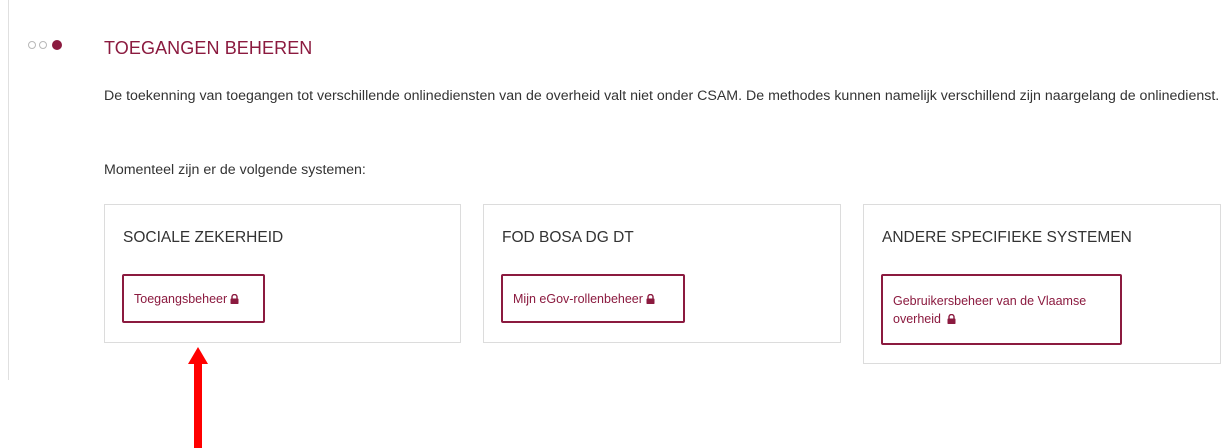 The width and height of the screenshot is (1228, 448). I want to click on step-dots-icon, so click(45, 45).